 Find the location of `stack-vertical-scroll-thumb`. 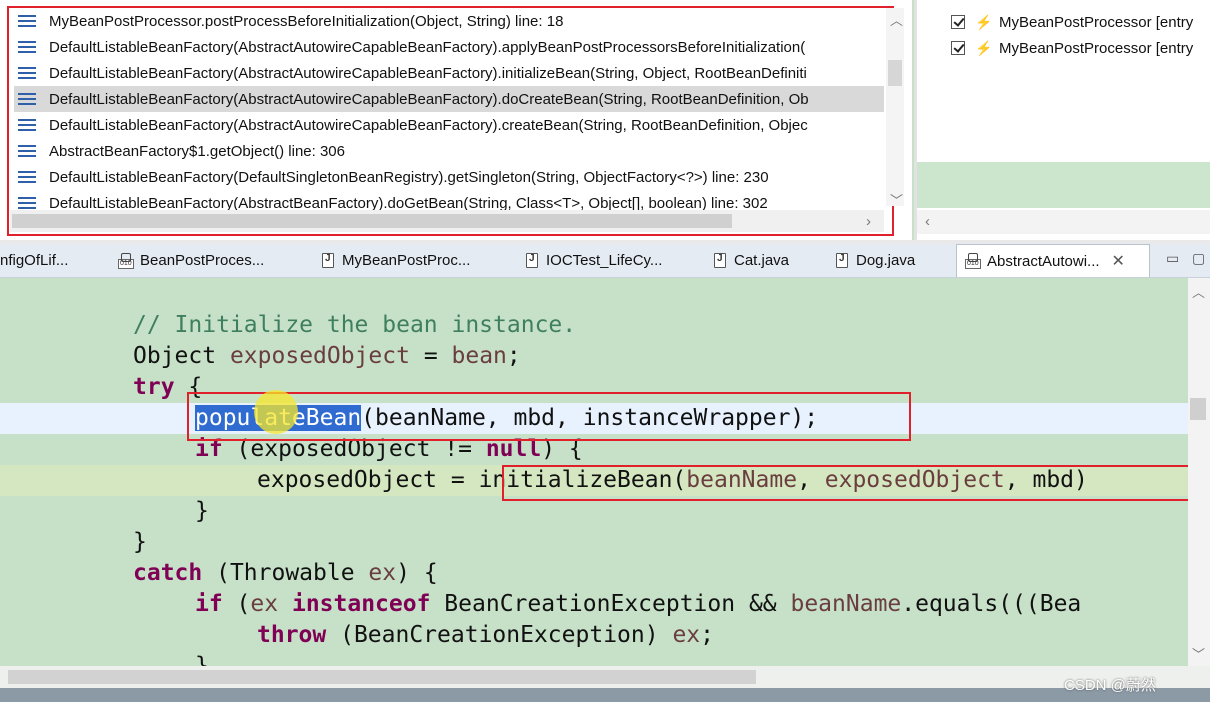

stack-vertical-scroll-thumb is located at coordinates (895, 73).